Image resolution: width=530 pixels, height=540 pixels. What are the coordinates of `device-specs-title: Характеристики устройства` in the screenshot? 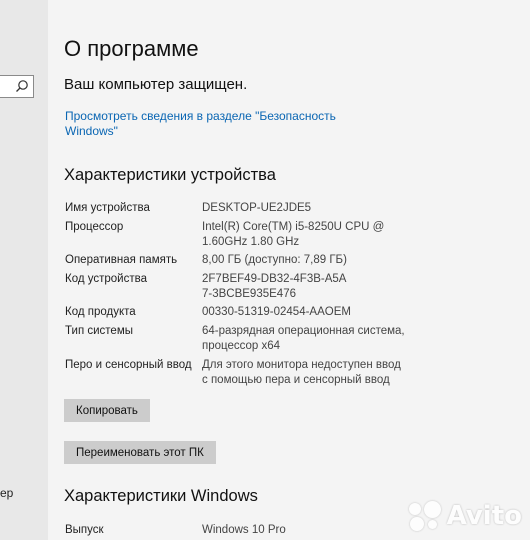 It's located at (170, 175).